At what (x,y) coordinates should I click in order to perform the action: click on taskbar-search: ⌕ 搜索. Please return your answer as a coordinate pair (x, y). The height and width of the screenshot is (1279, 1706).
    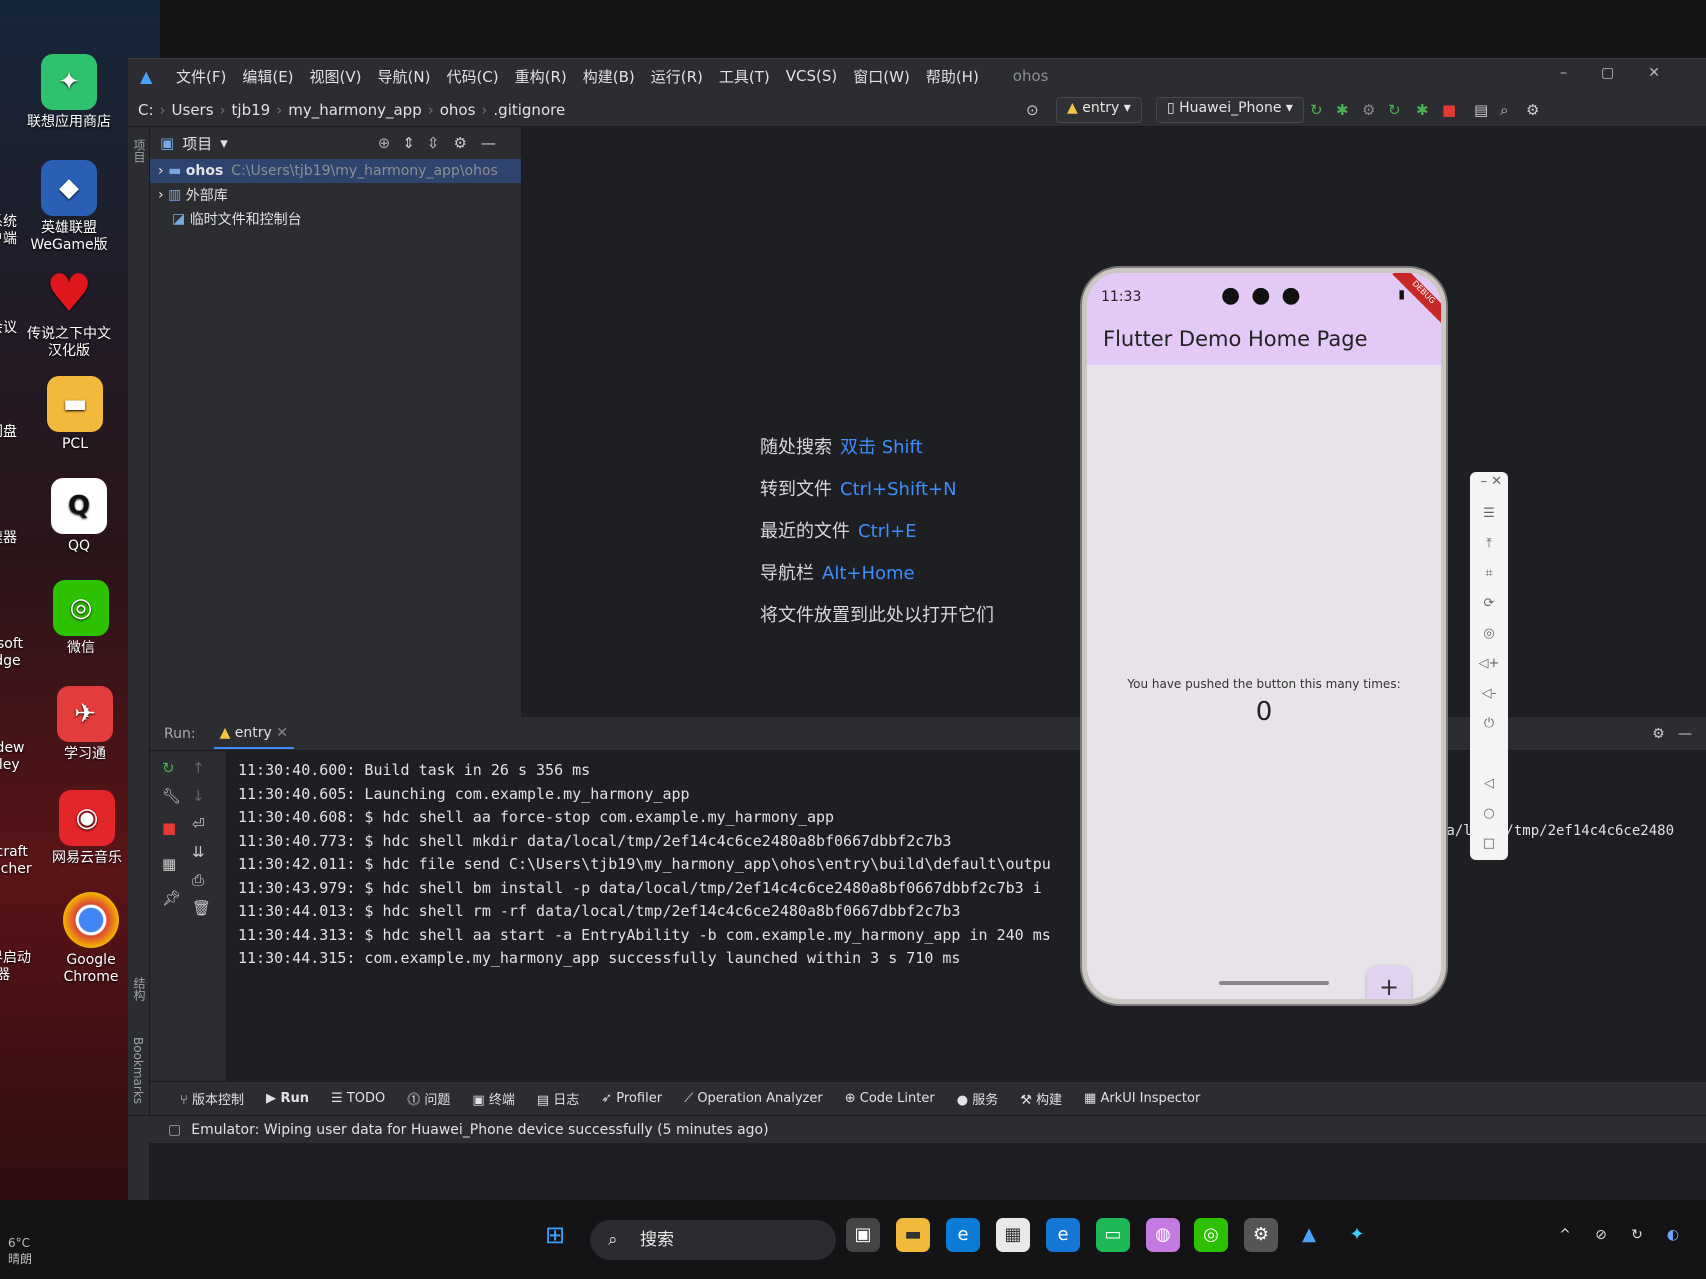
    Looking at the image, I should click on (713, 1240).